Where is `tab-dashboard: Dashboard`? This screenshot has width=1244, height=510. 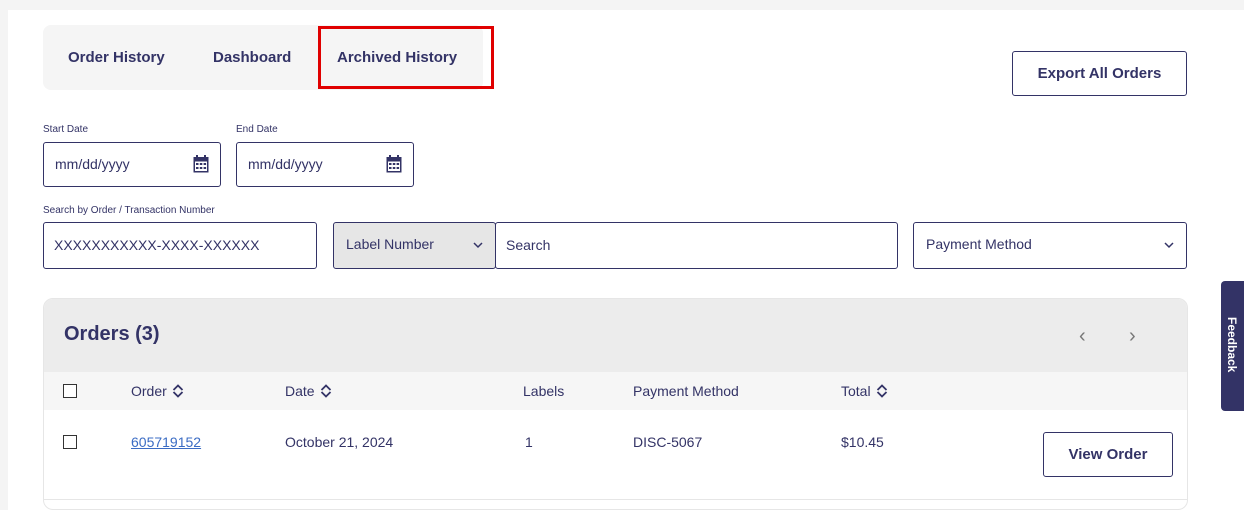
tab-dashboard: Dashboard is located at coordinates (252, 57).